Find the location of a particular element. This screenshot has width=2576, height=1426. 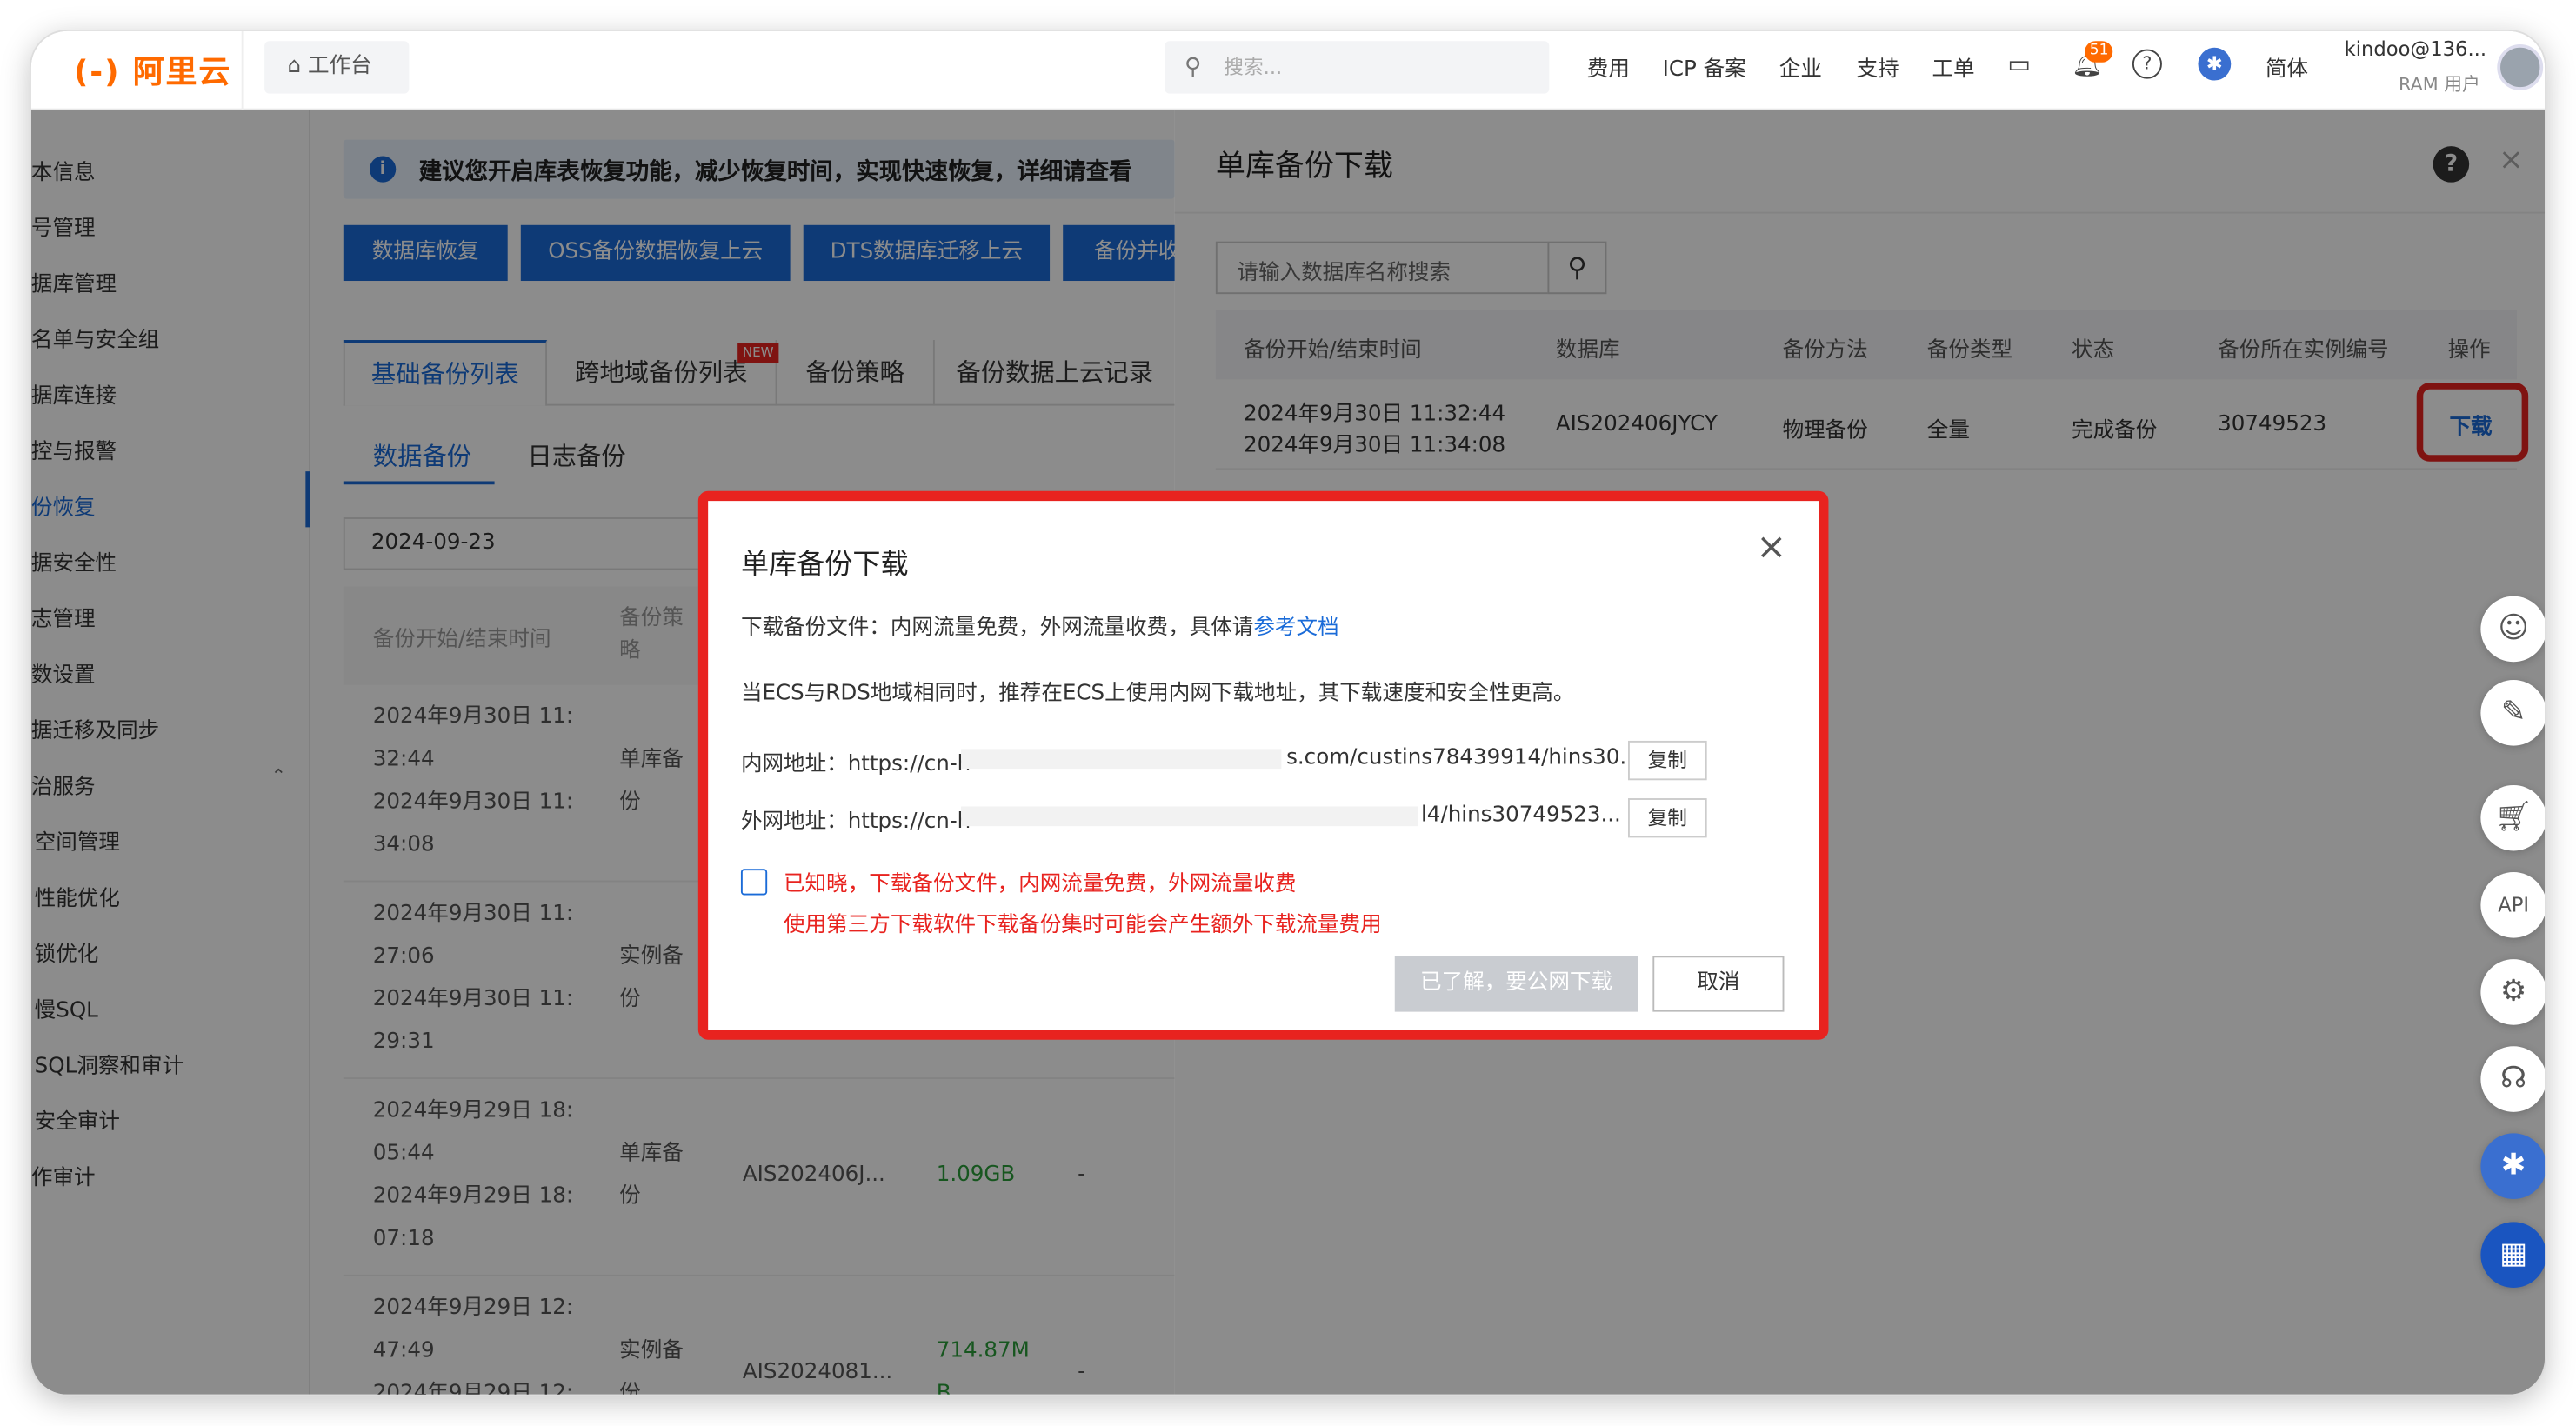

notification-badge: 51 is located at coordinates (2099, 52).